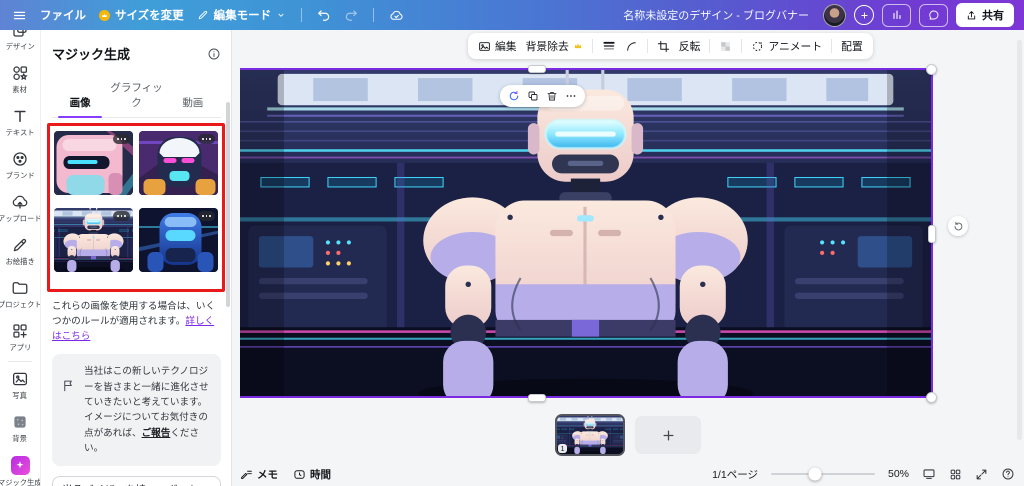 The image size is (1024, 486). Describe the element at coordinates (896, 15) in the screenshot. I see `insights-button` at that location.